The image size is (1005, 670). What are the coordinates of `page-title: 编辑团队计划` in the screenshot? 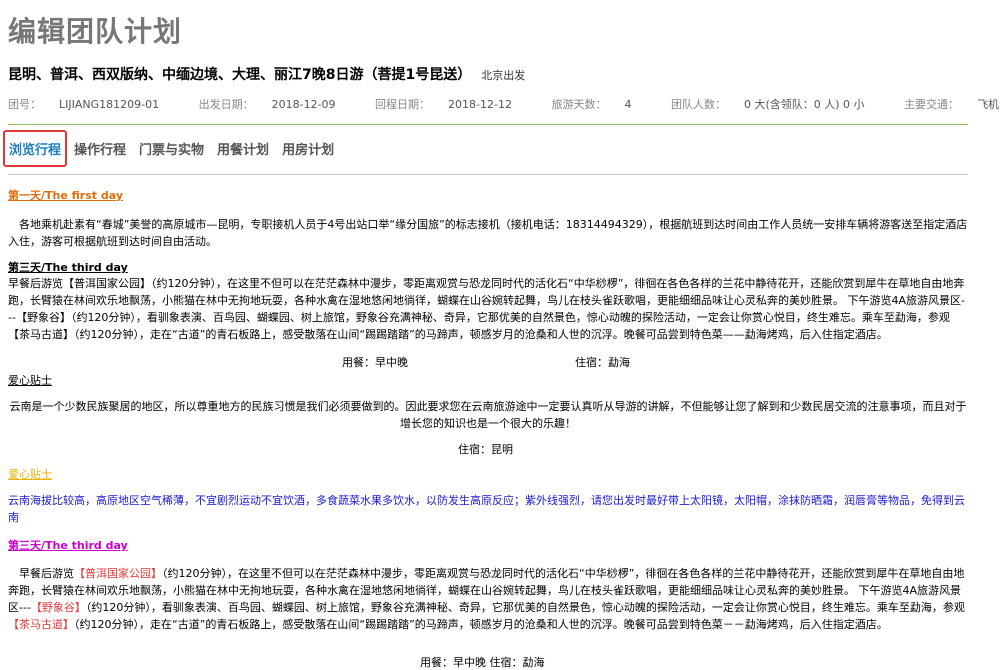 It's located at (95, 31).